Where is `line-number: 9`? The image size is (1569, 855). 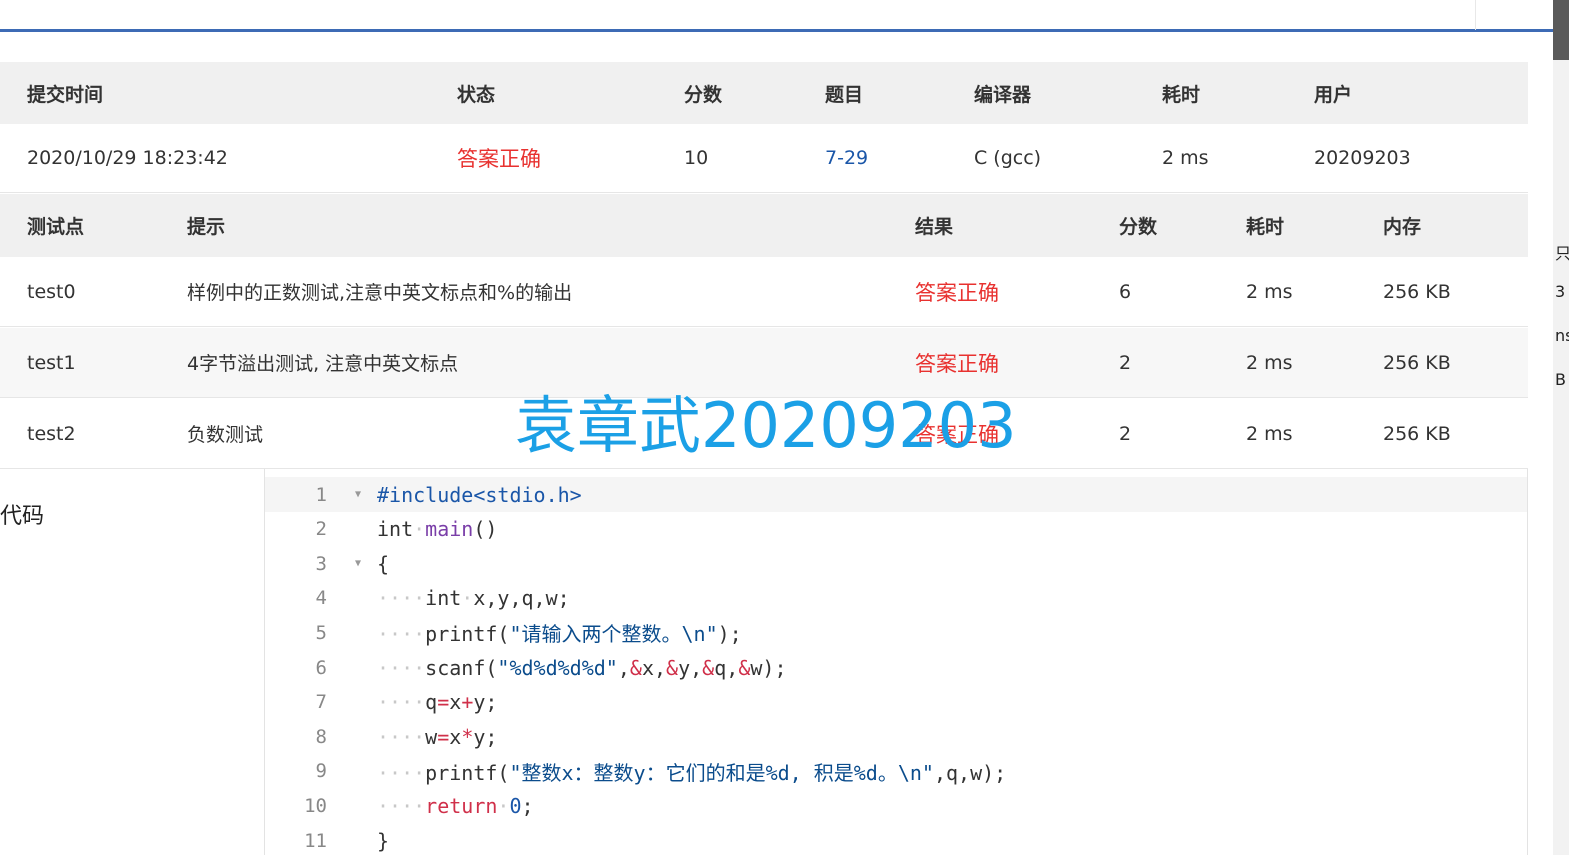 line-number: 9 is located at coordinates (321, 771).